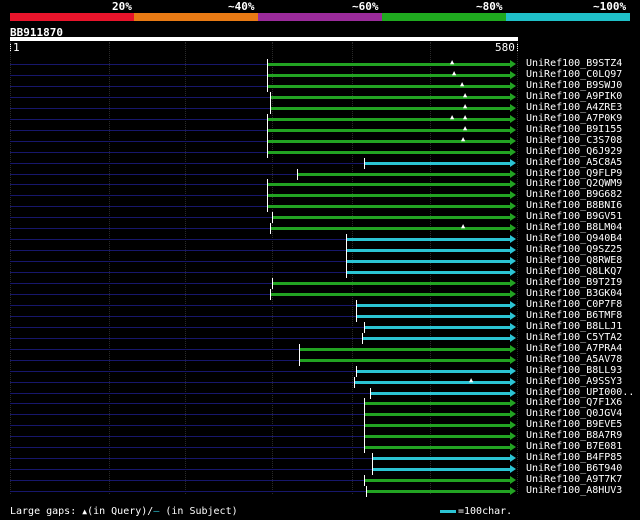 The height and width of the screenshot is (520, 640). I want to click on hit-label-link: UniRef100_B9I155, so click(574, 129).